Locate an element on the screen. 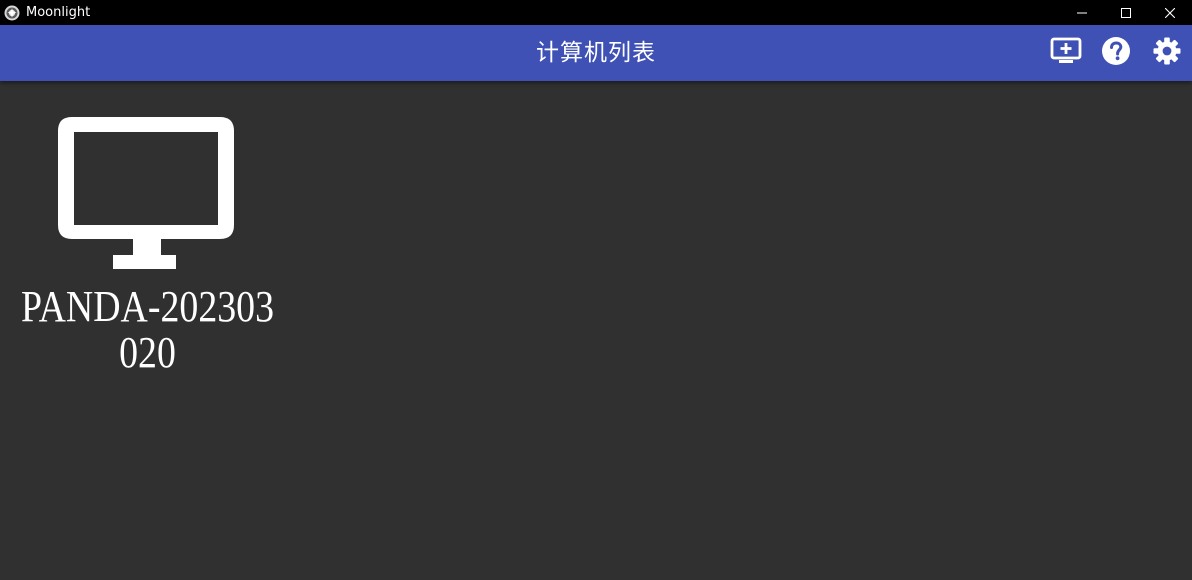 This screenshot has width=1192, height=580. help-button is located at coordinates (1116, 53).